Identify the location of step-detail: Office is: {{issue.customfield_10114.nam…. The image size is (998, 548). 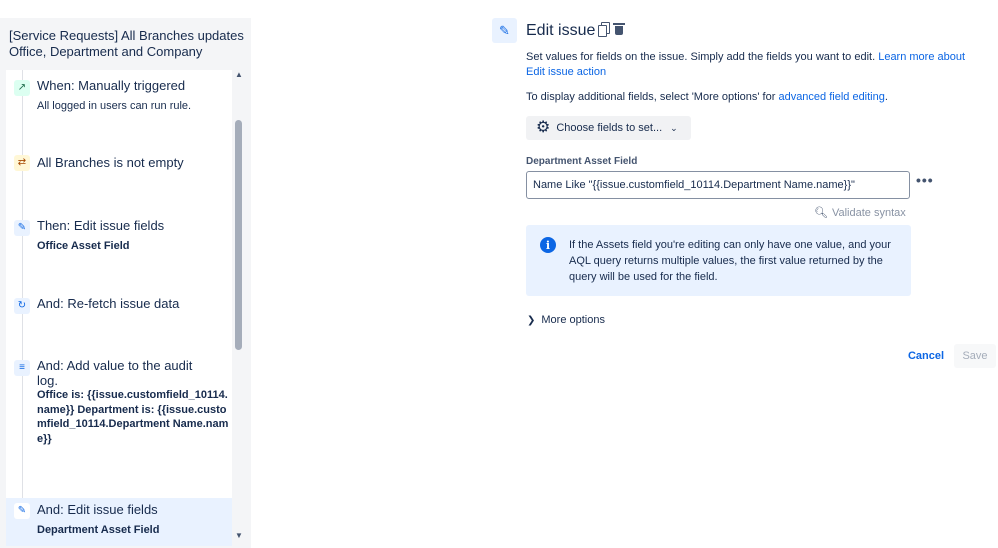
(133, 417).